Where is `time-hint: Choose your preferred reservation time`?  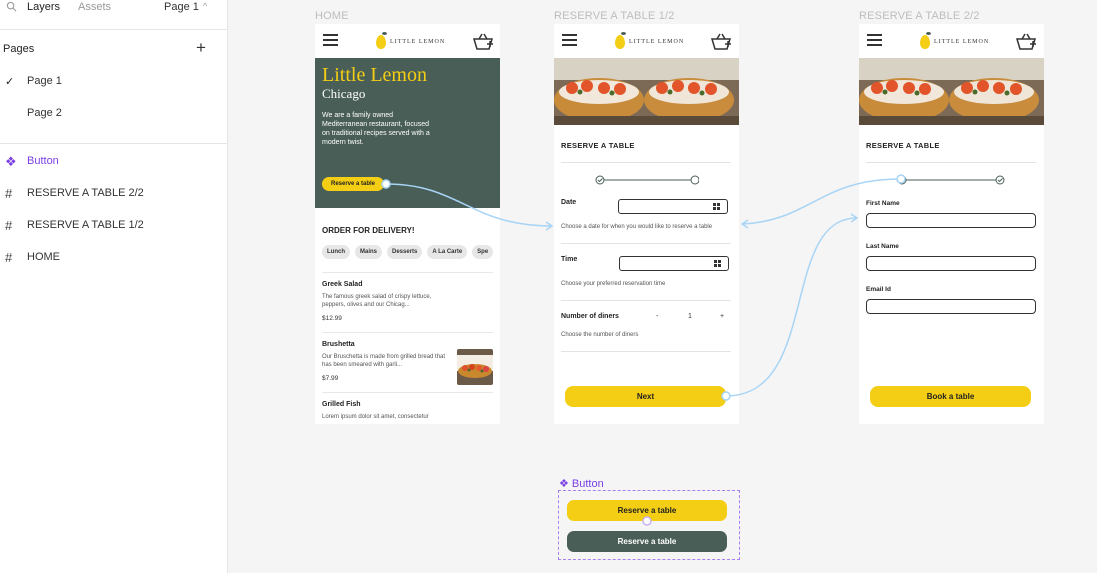
time-hint: Choose your preferred reservation time is located at coordinates (613, 284).